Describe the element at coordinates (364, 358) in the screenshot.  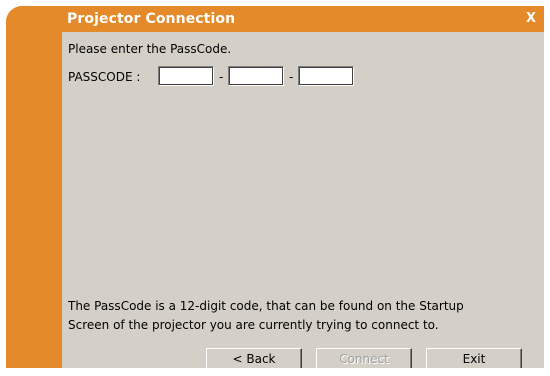
I see `connect-button: Connect` at that location.